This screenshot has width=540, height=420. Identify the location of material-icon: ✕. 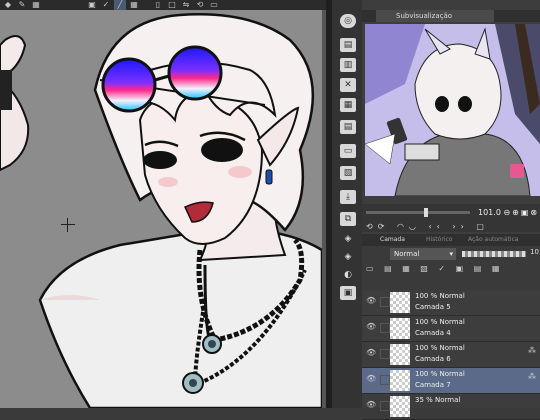
(348, 85).